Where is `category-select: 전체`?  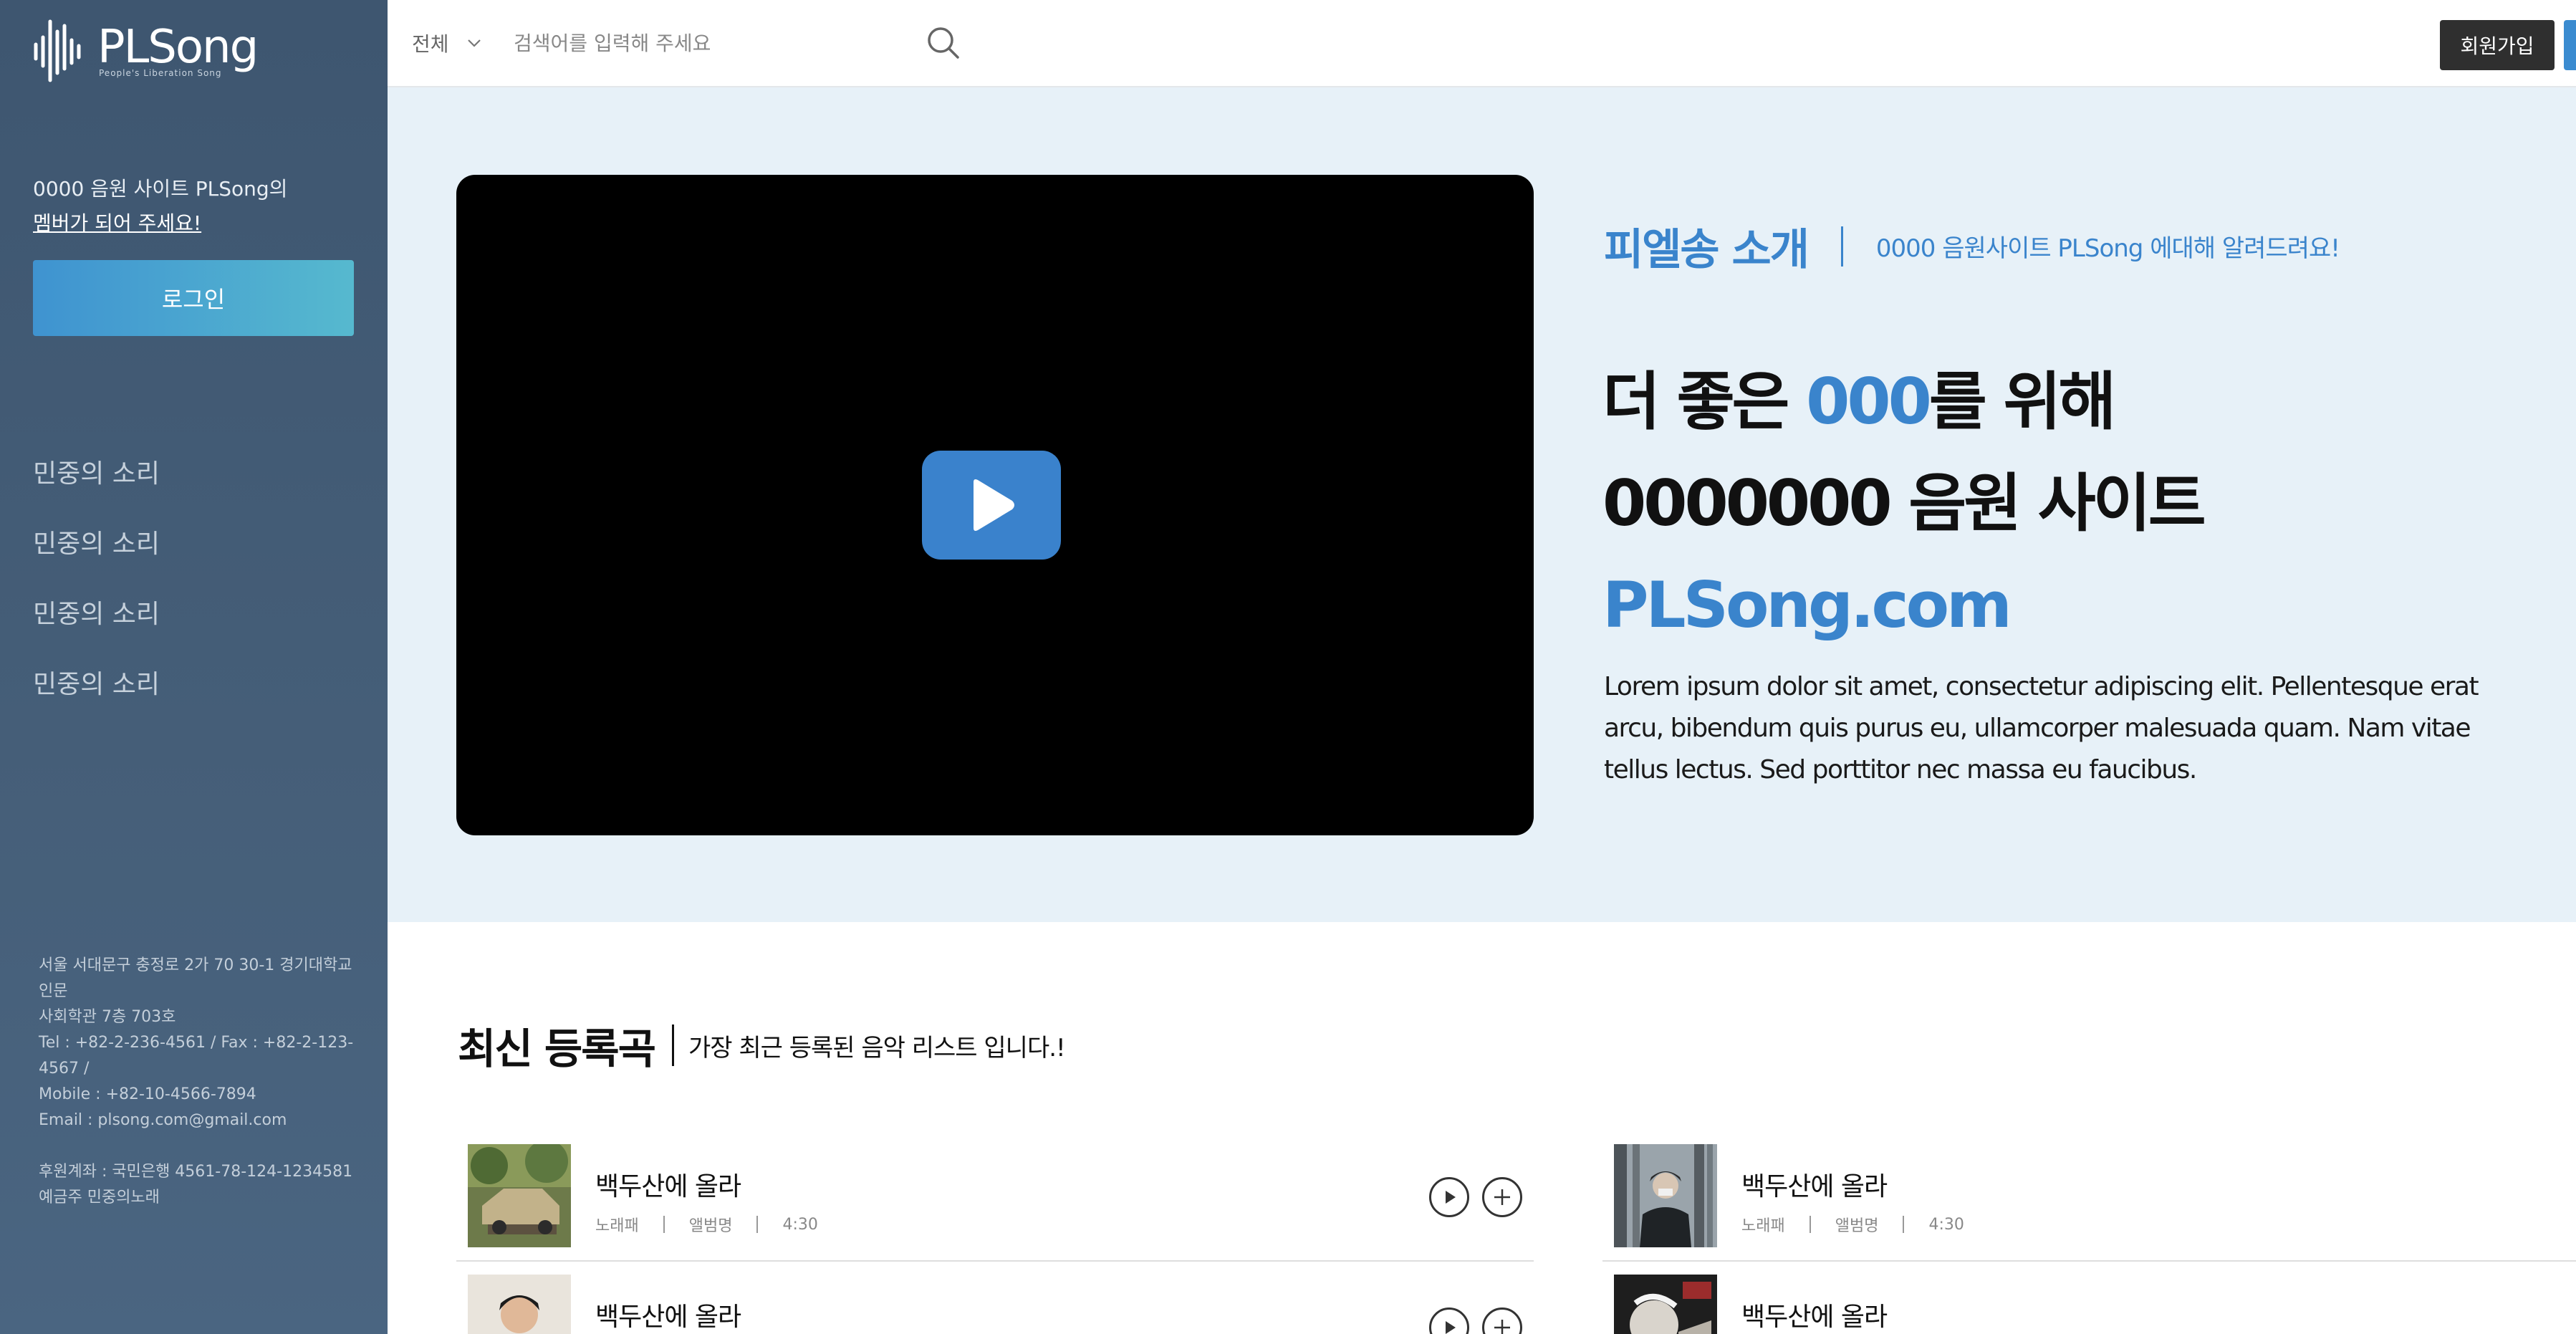 category-select: 전체 is located at coordinates (447, 43).